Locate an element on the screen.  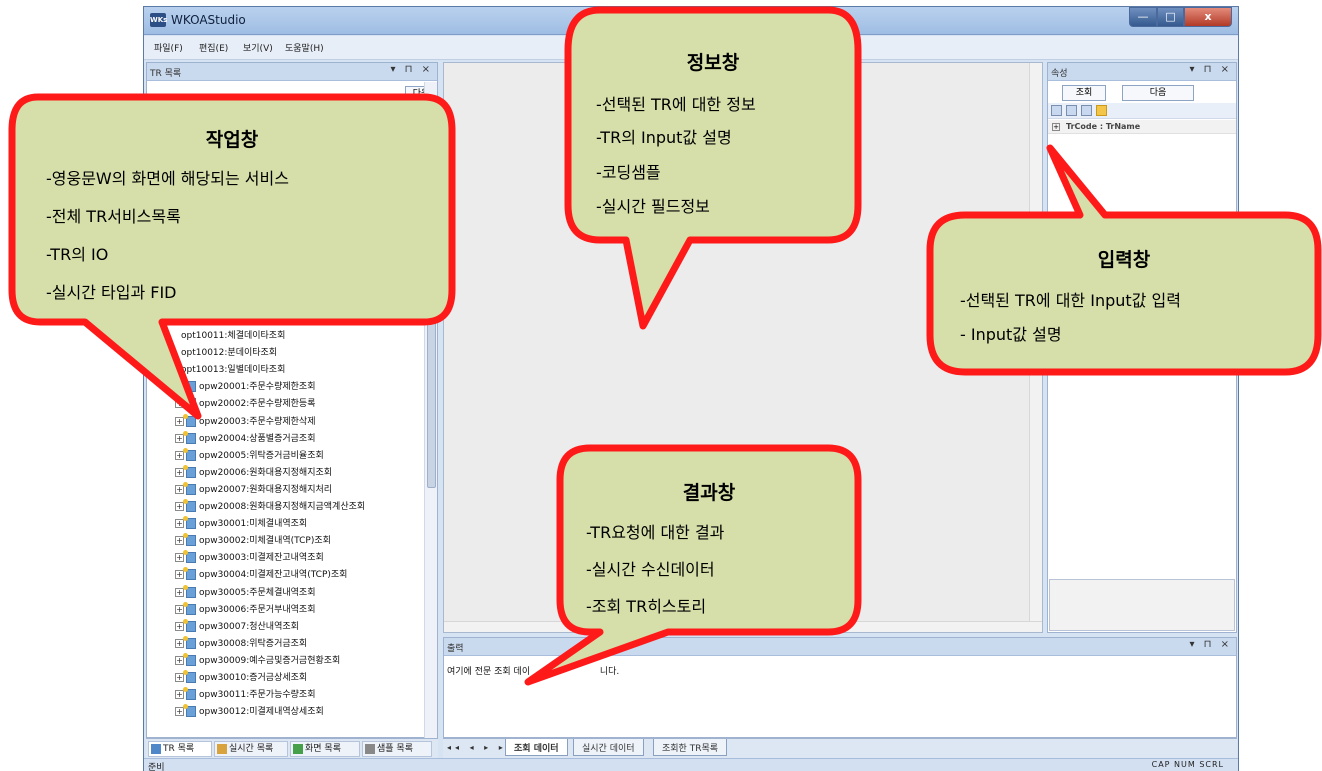
info-callout-title: 정보창 is located at coordinates (713, 63).